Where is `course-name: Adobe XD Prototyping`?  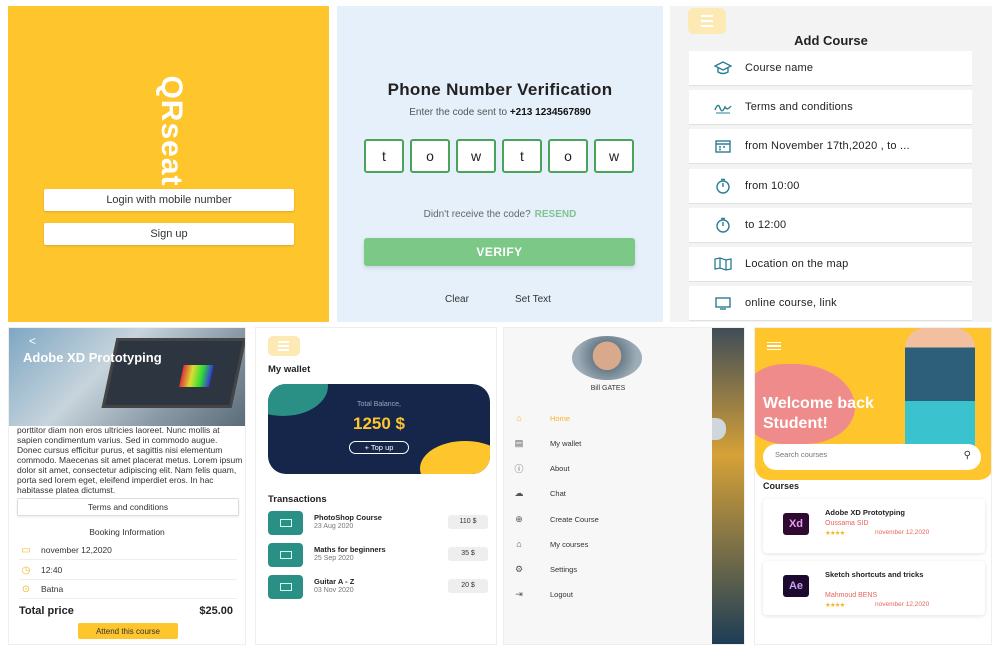 course-name: Adobe XD Prototyping is located at coordinates (865, 512).